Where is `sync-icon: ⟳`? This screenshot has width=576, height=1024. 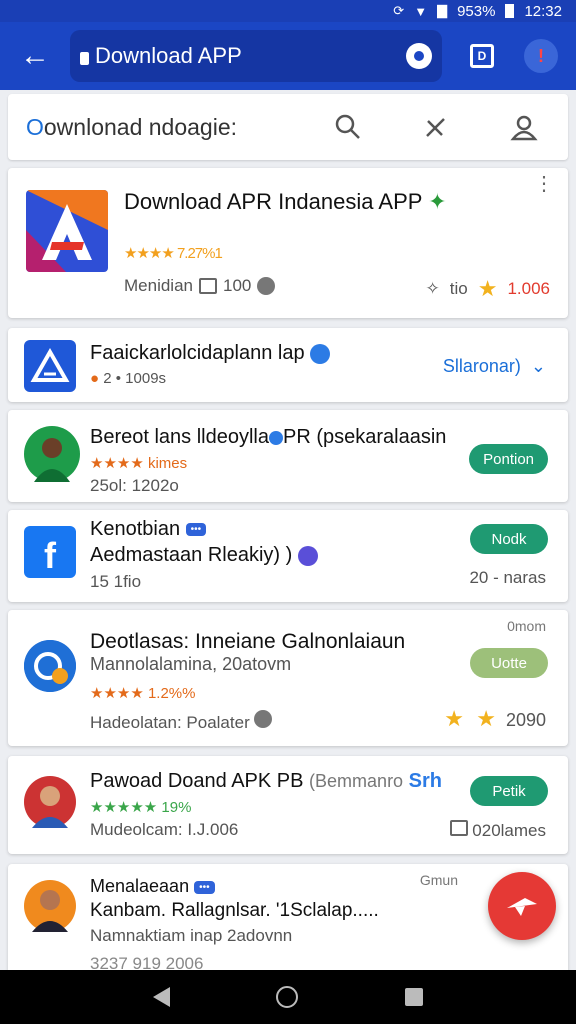
sync-icon: ⟳ is located at coordinates (399, 10).